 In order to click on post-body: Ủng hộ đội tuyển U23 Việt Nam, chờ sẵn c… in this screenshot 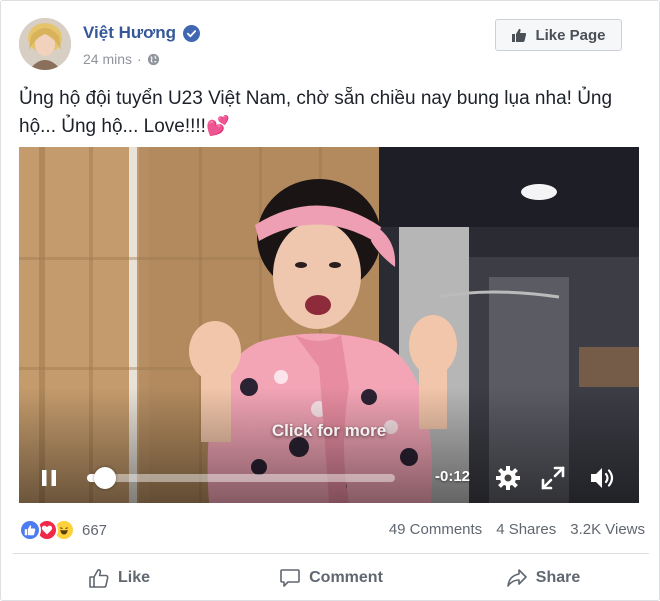, I will do `click(316, 112)`.